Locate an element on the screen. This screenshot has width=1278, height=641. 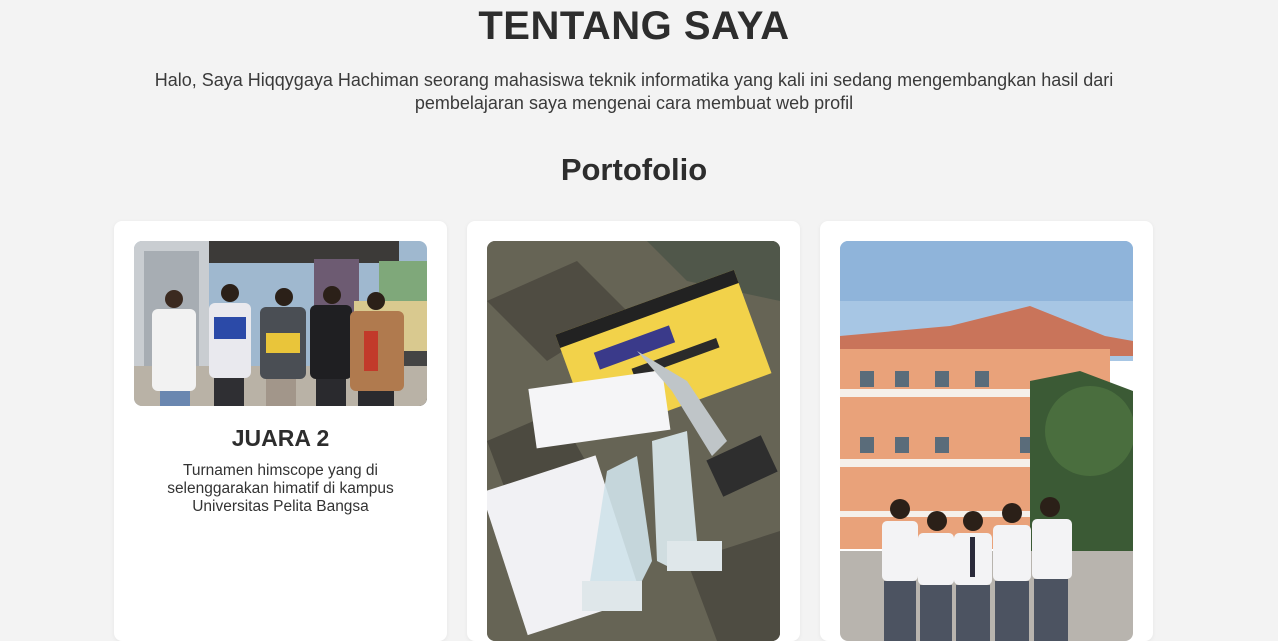
about-title: TENTANG SAYA is located at coordinates (634, 26).